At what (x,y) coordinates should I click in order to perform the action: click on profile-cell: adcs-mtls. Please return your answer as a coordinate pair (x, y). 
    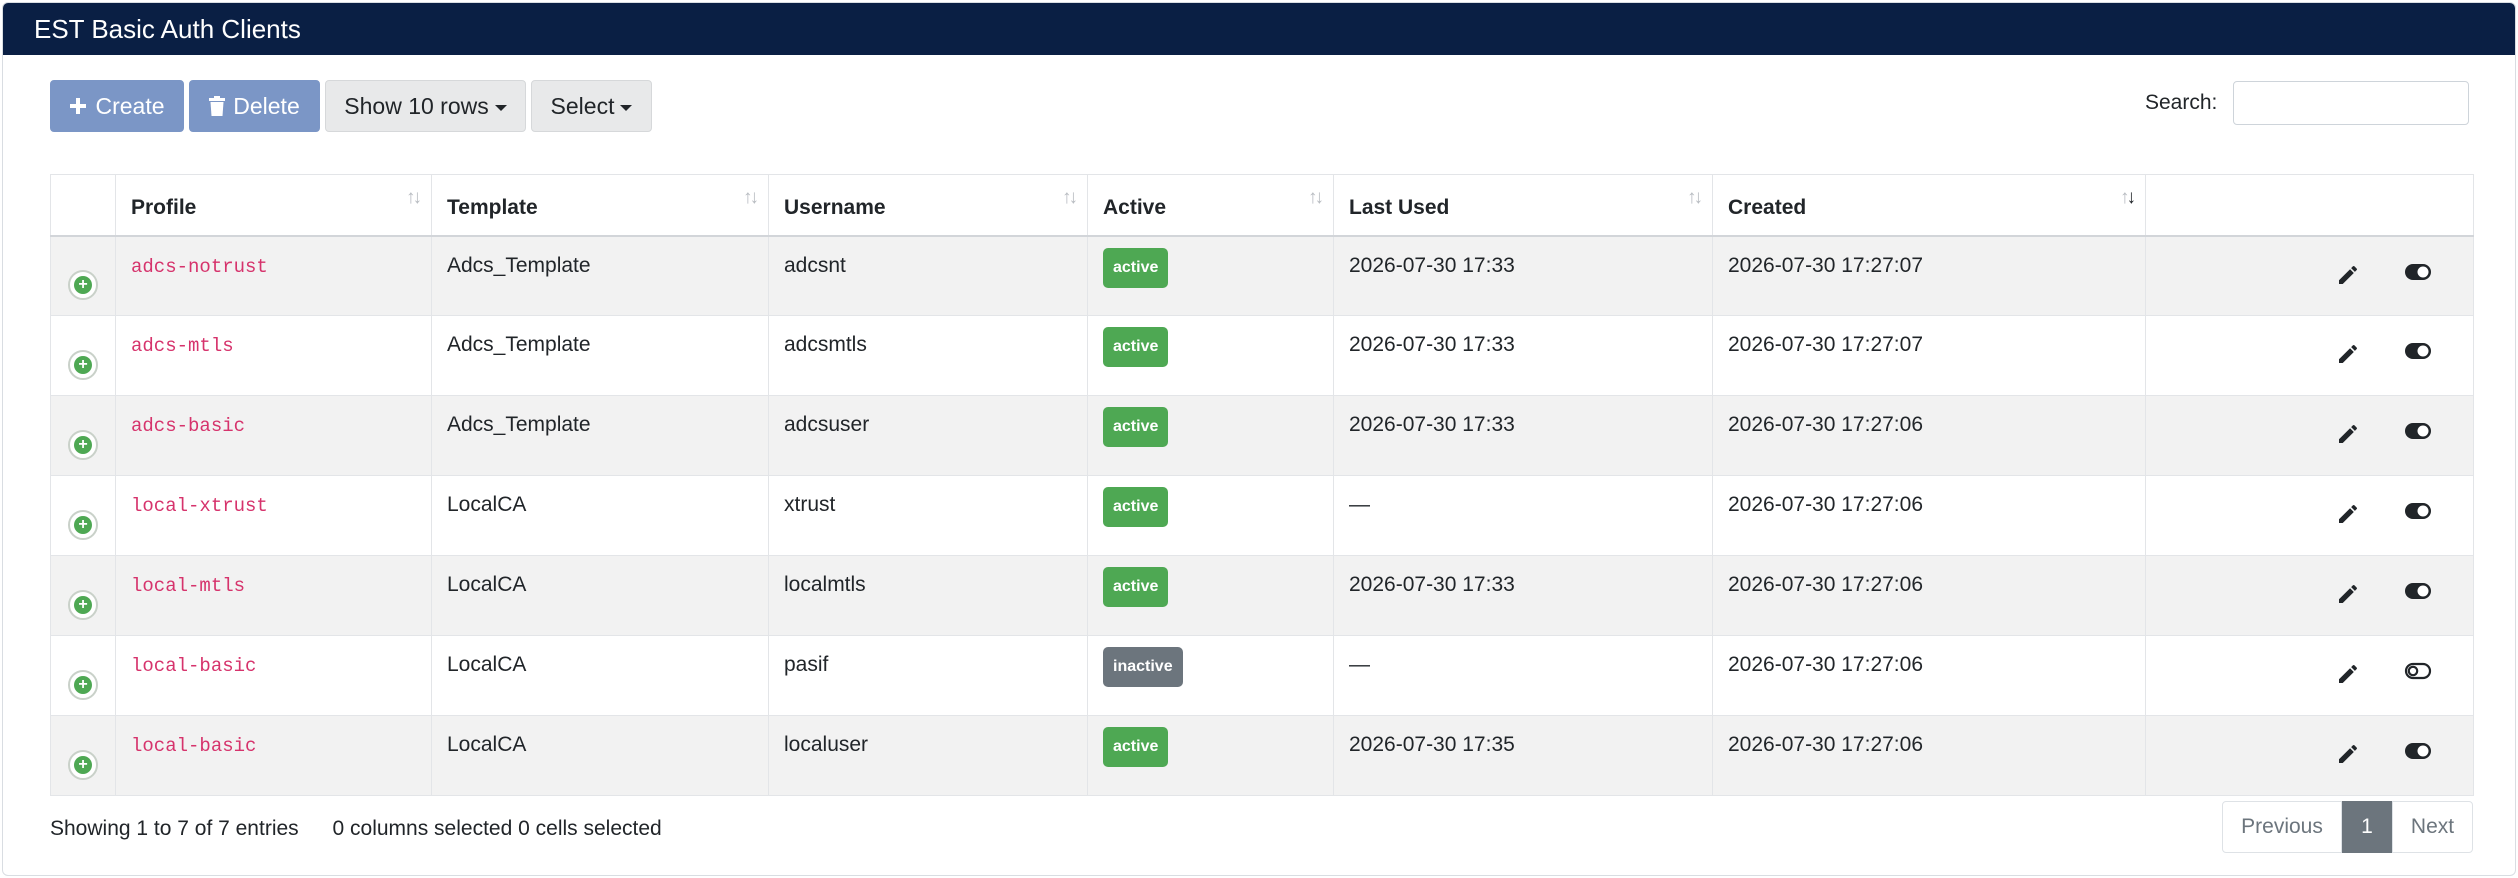
    Looking at the image, I should click on (273, 355).